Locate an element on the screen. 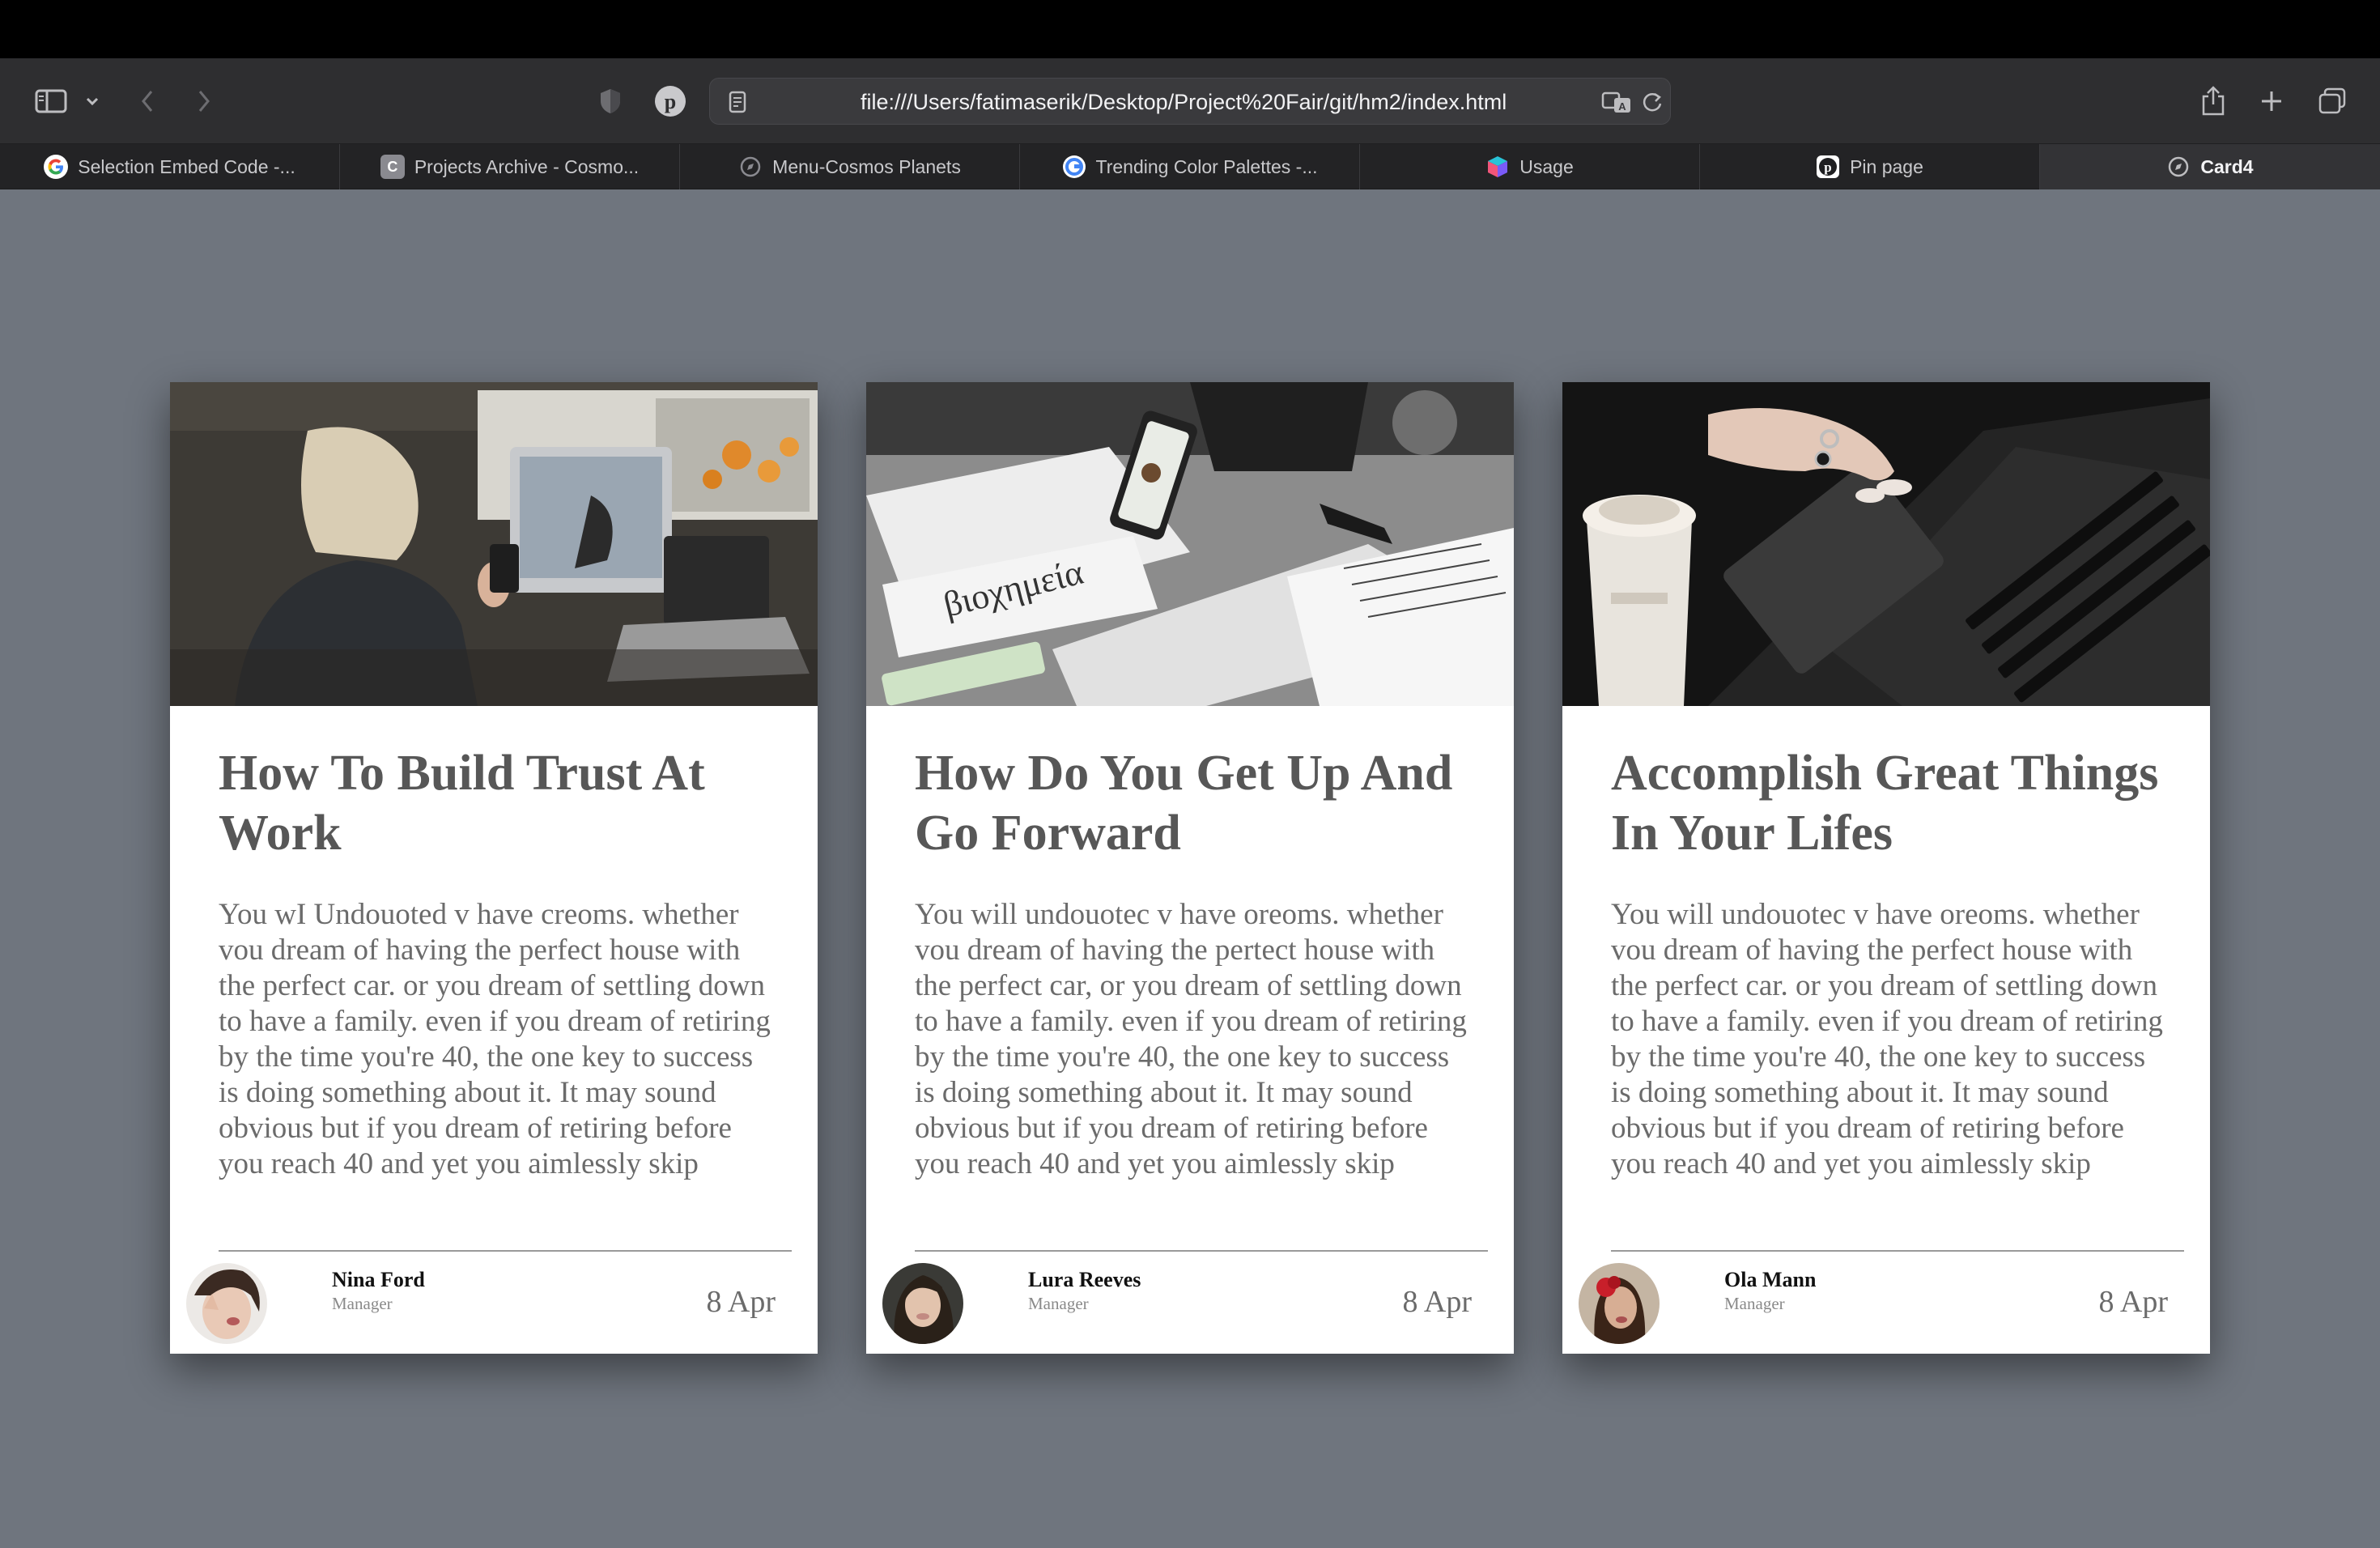 This screenshot has width=2380, height=1548. cosmos-c-icon: C is located at coordinates (392, 167).